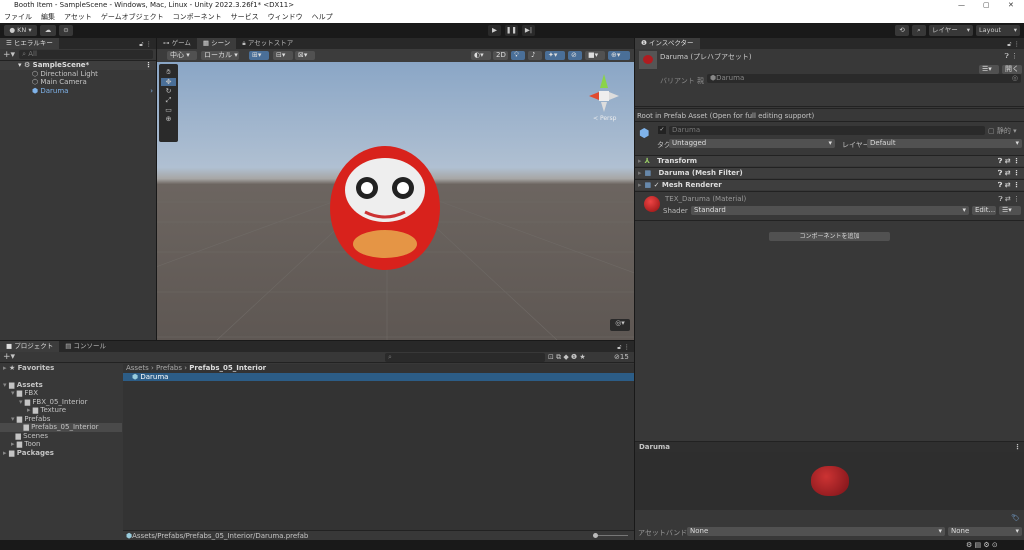 The width and height of the screenshot is (1024, 550). Describe the element at coordinates (182, 55) in the screenshot. I see `pivot-dropdown: 中心 ▾` at that location.